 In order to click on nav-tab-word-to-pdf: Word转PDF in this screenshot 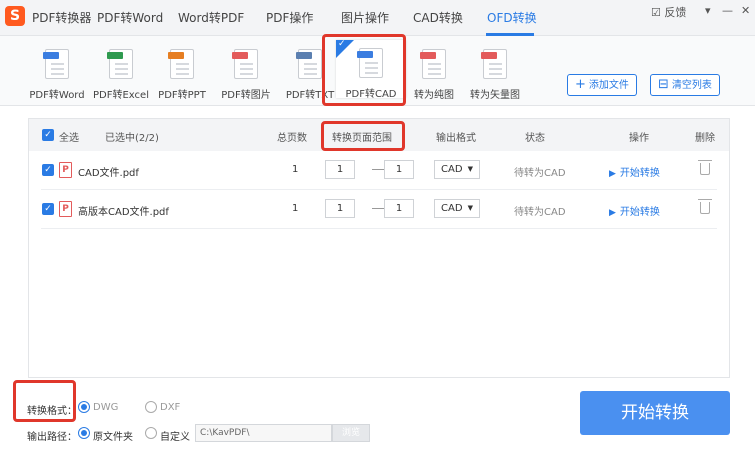, I will do `click(211, 17)`.